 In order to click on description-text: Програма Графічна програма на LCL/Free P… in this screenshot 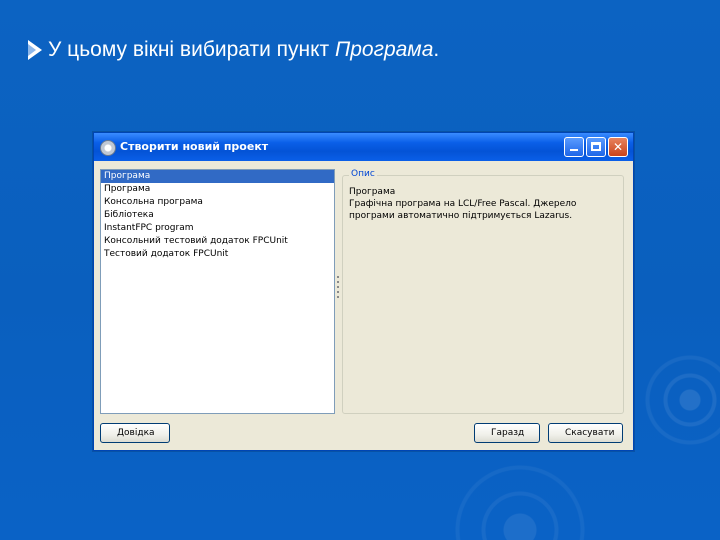, I will do `click(483, 204)`.